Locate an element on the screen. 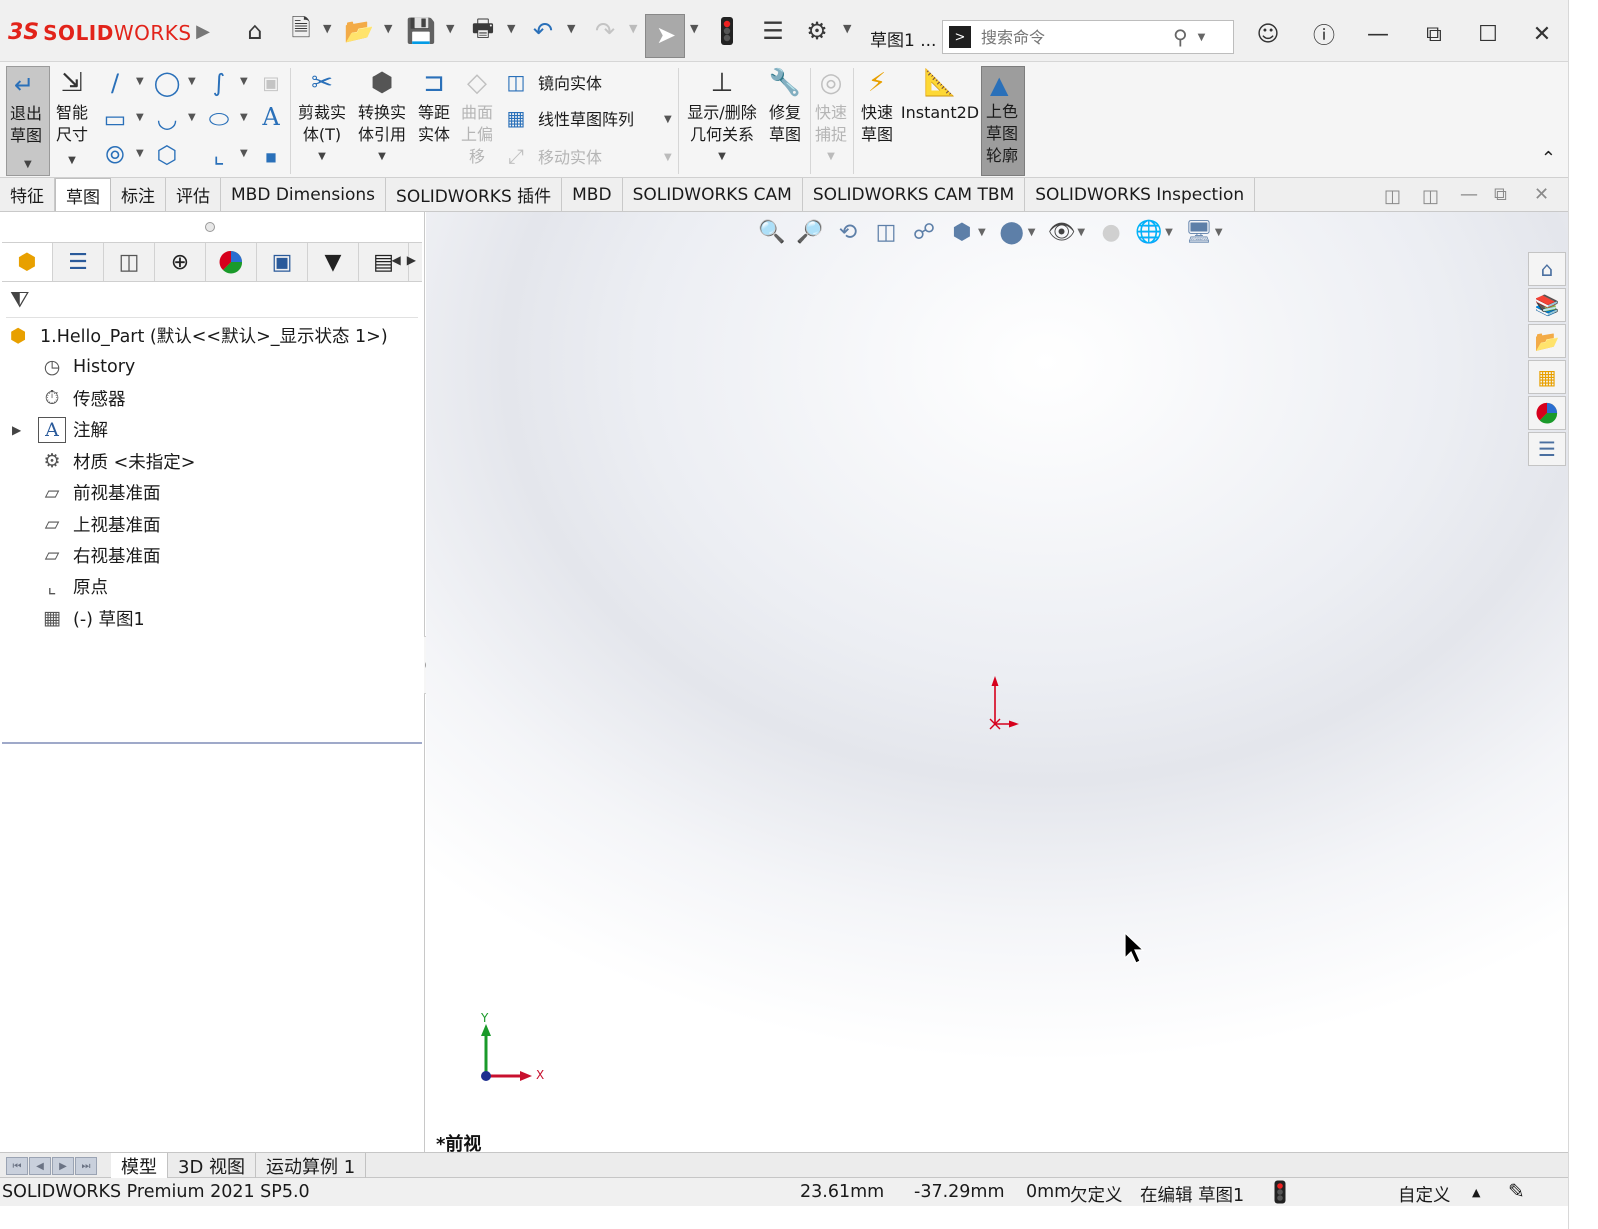 This screenshot has height=1229, width=1598. dynamic-annotation-icon: ☍ is located at coordinates (924, 232).